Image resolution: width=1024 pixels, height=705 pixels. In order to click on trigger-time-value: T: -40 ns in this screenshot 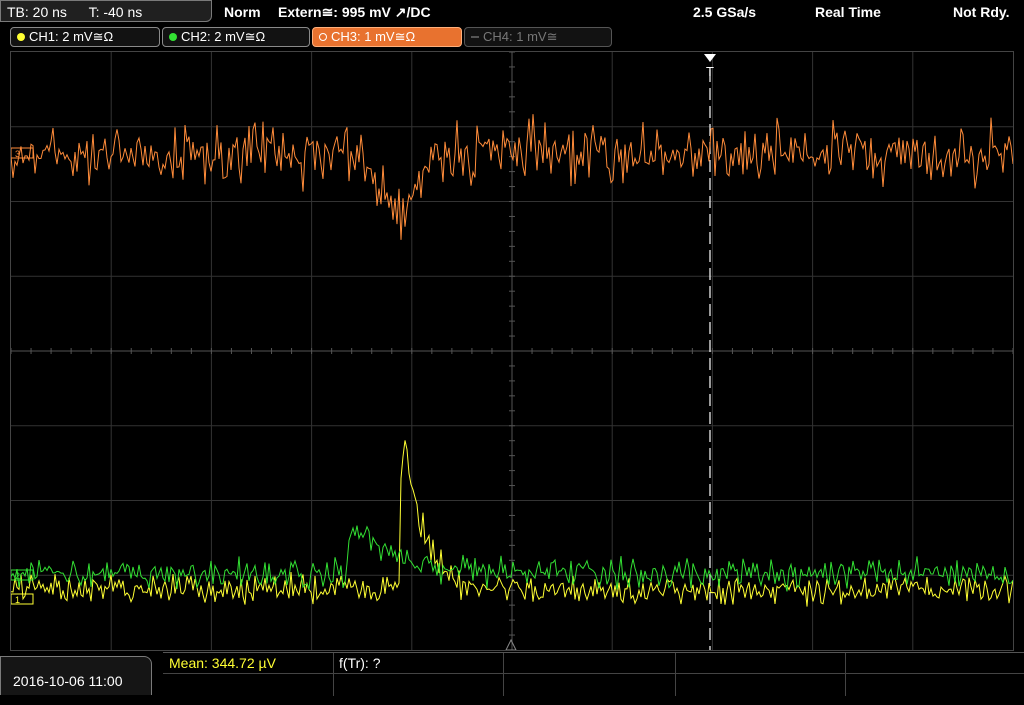, I will do `click(115, 12)`.